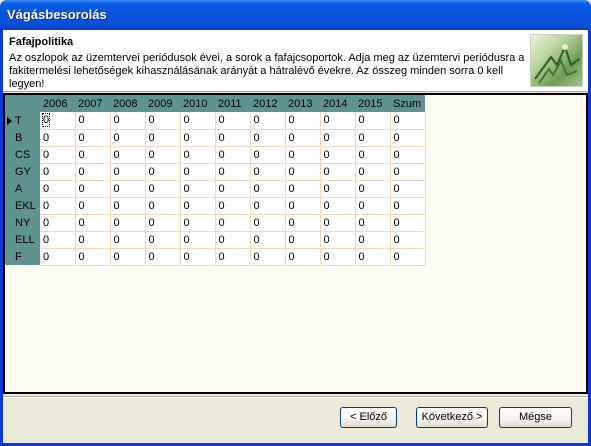  What do you see at coordinates (197, 103) in the screenshot?
I see `column-header: 2010` at bounding box center [197, 103].